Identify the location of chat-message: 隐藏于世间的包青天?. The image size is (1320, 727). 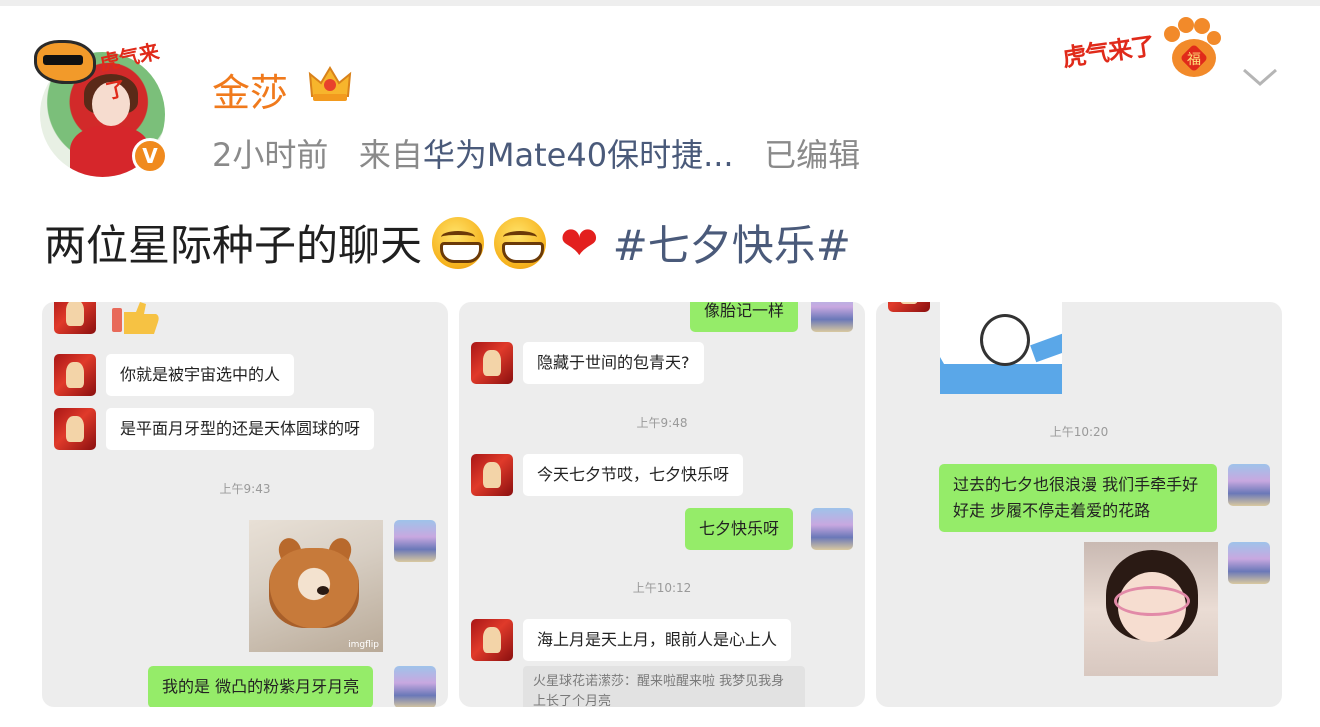
(613, 363).